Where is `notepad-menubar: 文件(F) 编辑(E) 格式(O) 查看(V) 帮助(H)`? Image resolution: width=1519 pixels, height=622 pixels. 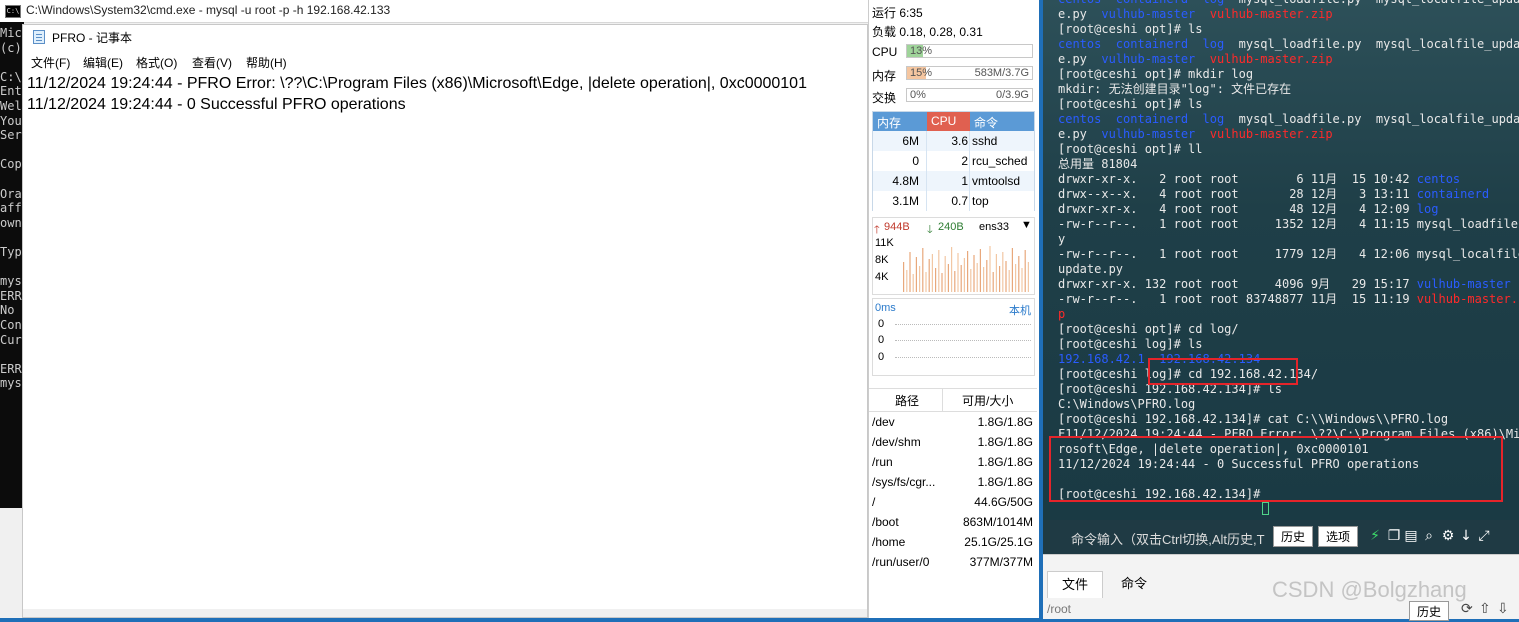
notepad-menubar: 文件(F) 编辑(E) 格式(O) 查看(V) 帮助(H) is located at coordinates (445, 61).